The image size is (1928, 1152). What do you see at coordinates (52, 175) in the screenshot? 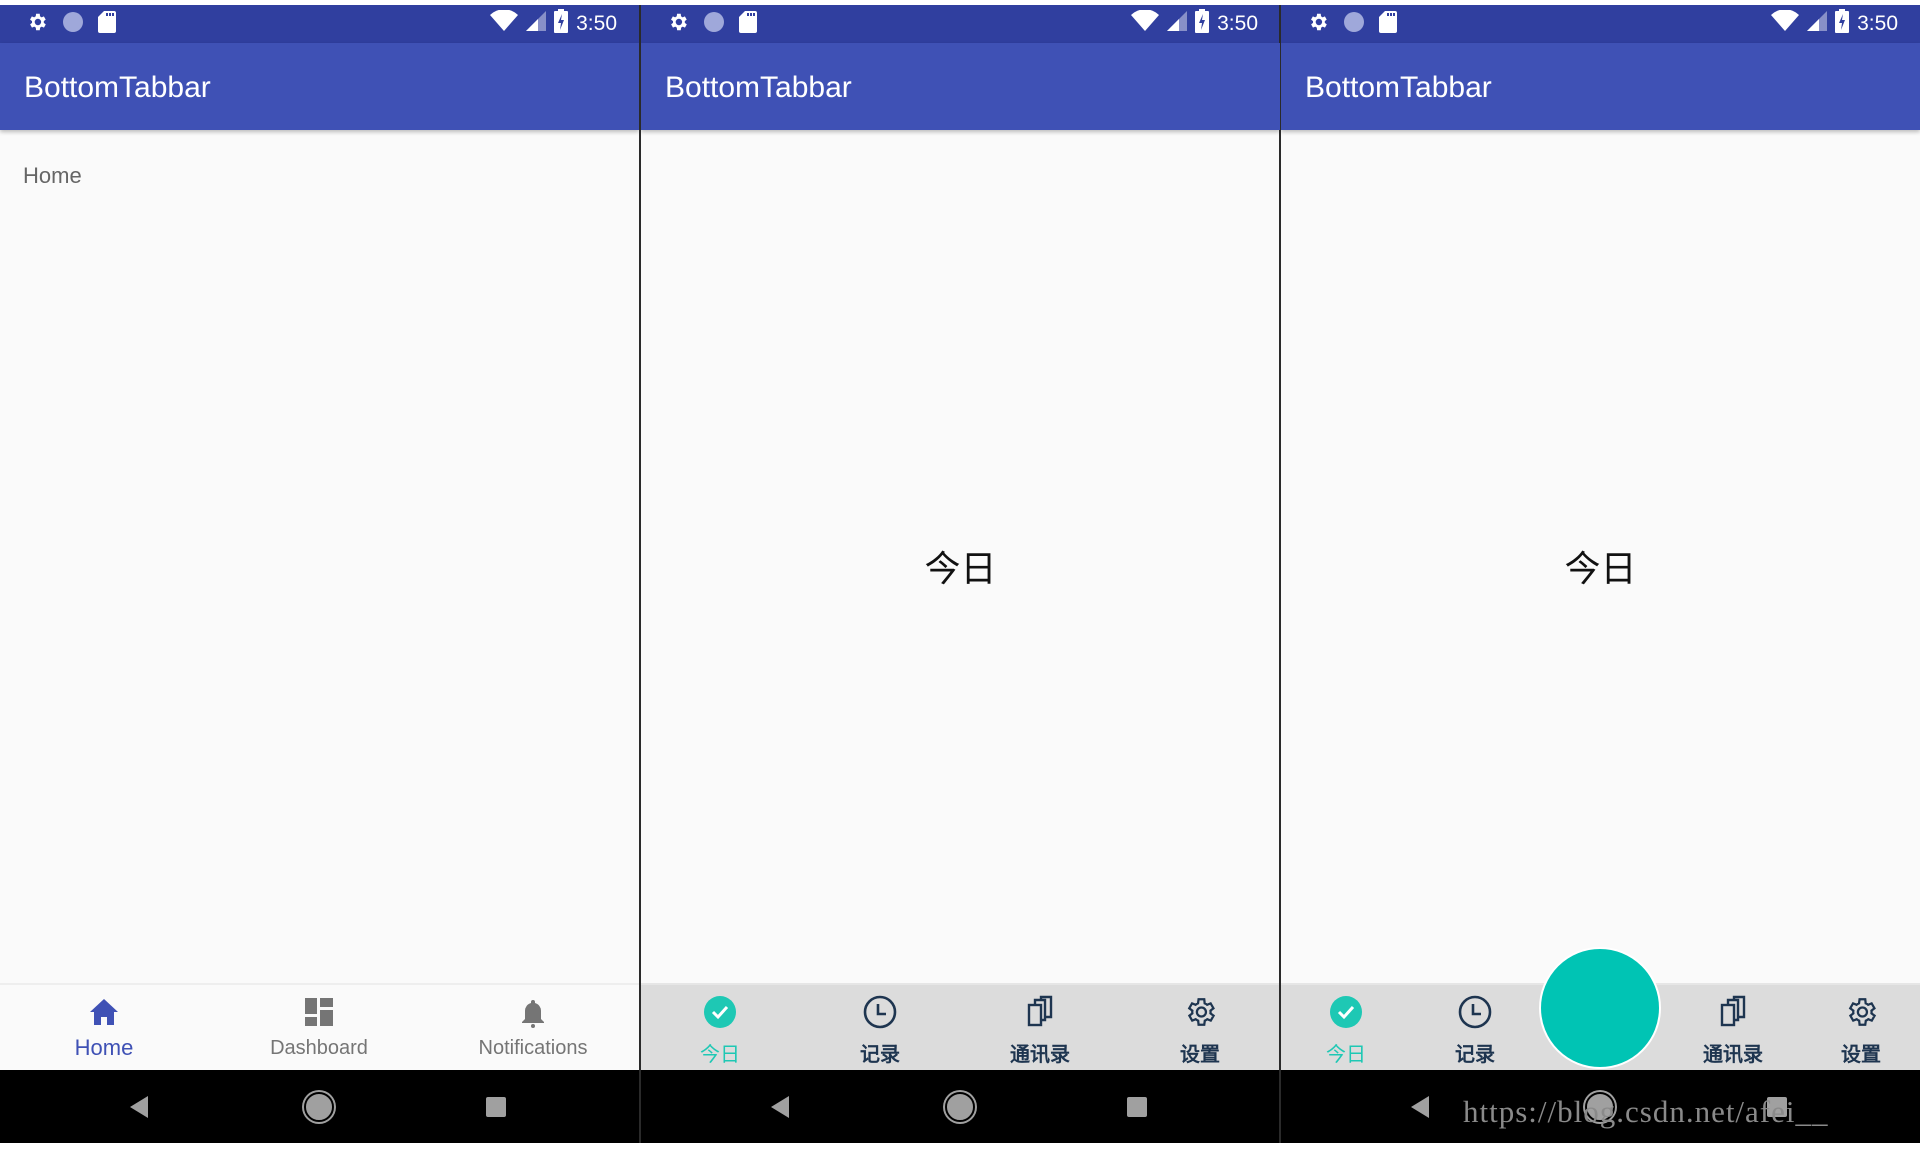
I see `content-label: Home` at bounding box center [52, 175].